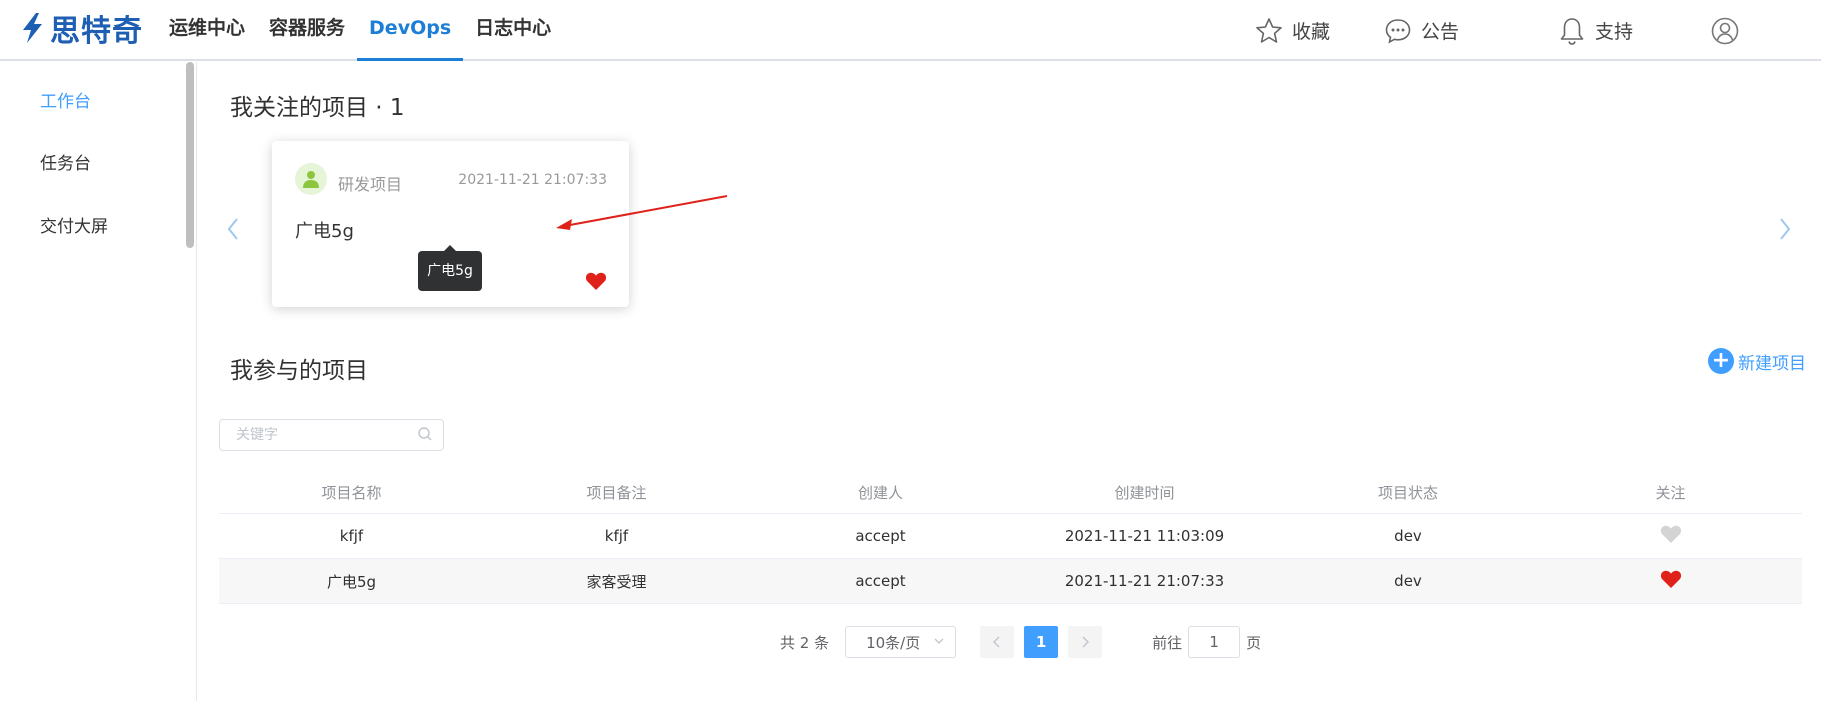 This screenshot has width=1821, height=701. Describe the element at coordinates (98, 381) in the screenshot. I see `sidebar: 工作台 任务台 交付大屏` at that location.